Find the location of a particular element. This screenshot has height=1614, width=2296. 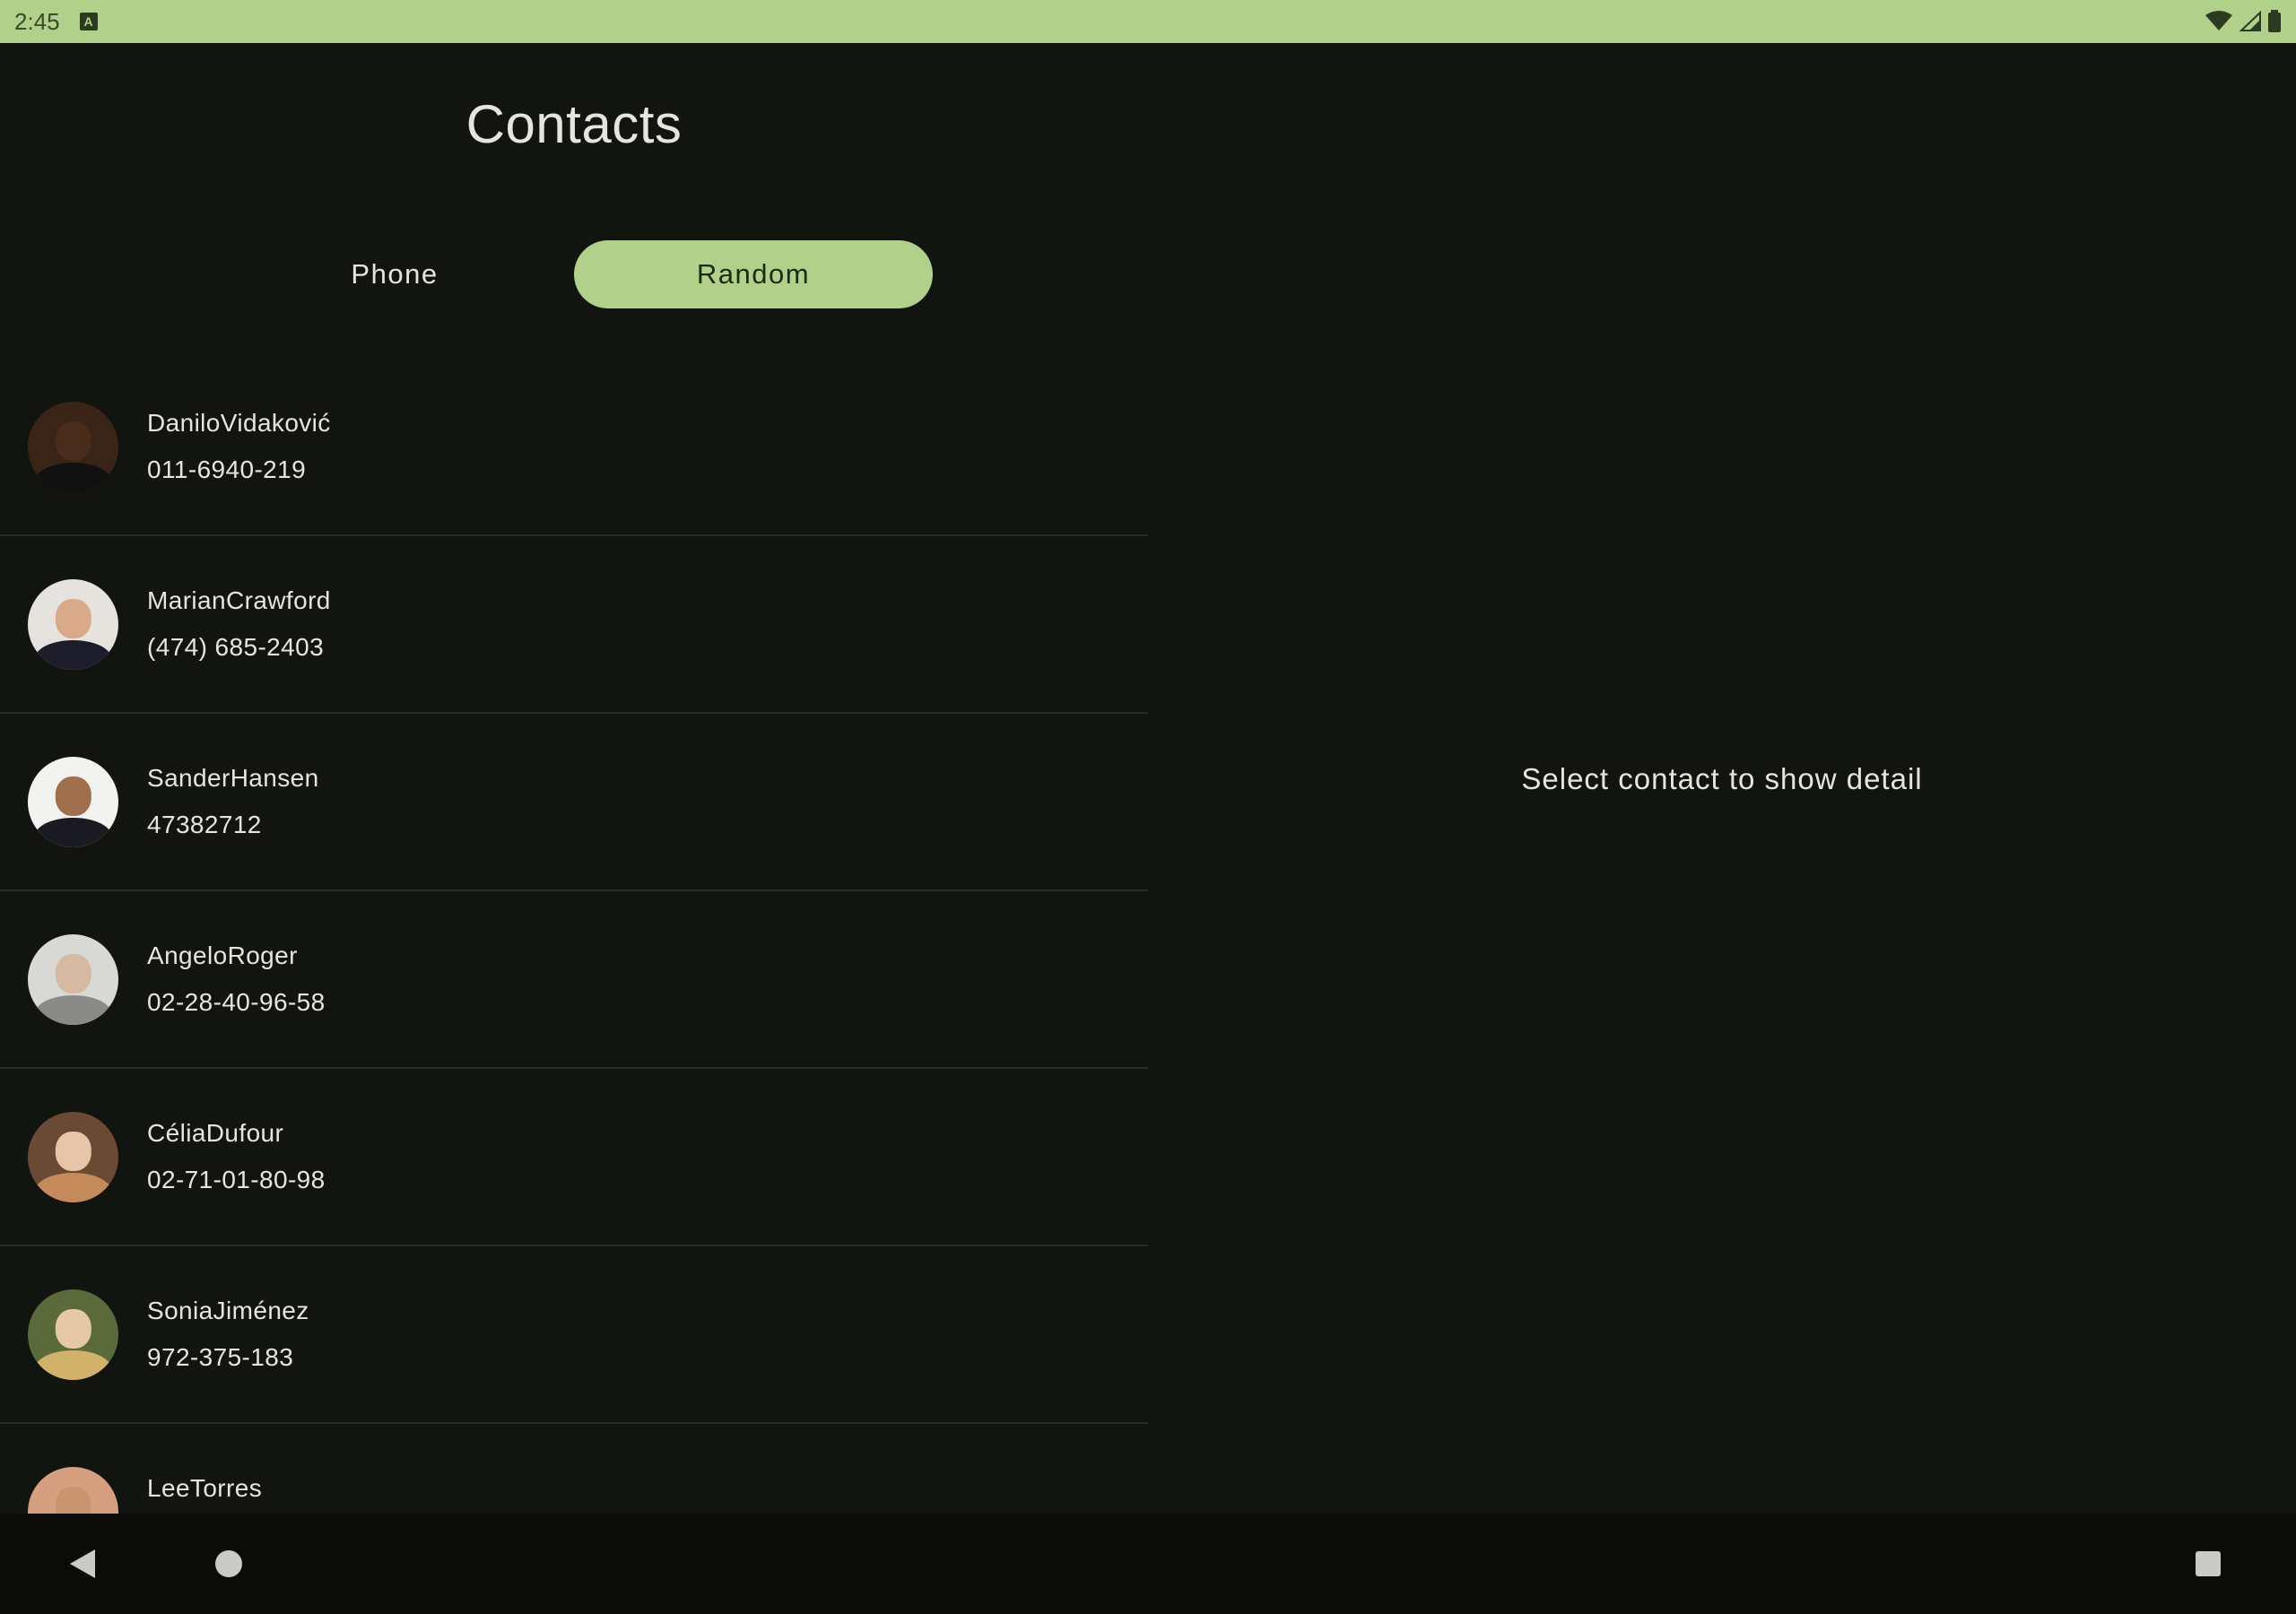

page-title: Contacts is located at coordinates (574, 124).